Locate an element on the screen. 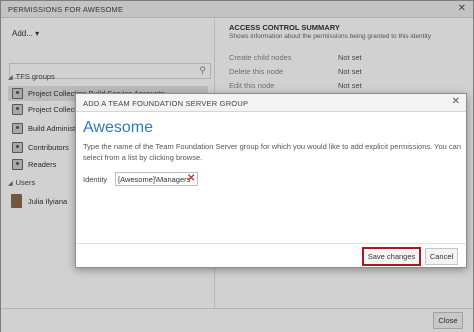 The height and width of the screenshot is (332, 474). close-icon: ✕ is located at coordinates (456, 101).